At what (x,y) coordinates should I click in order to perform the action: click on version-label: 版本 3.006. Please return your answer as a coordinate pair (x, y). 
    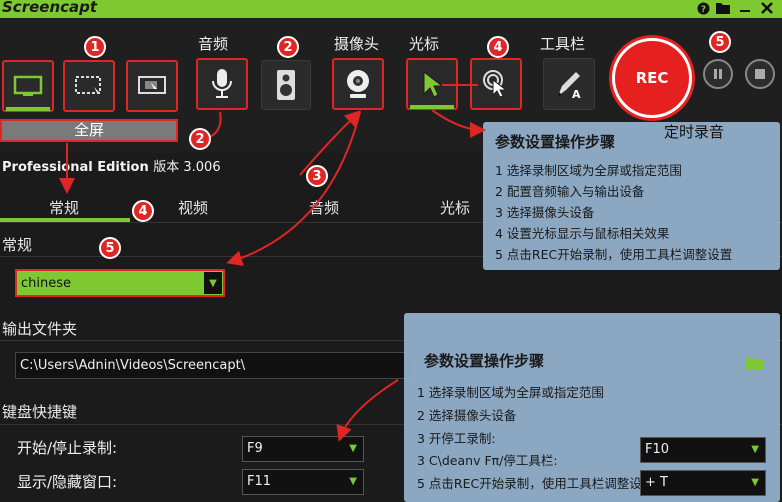
    Looking at the image, I should click on (187, 167).